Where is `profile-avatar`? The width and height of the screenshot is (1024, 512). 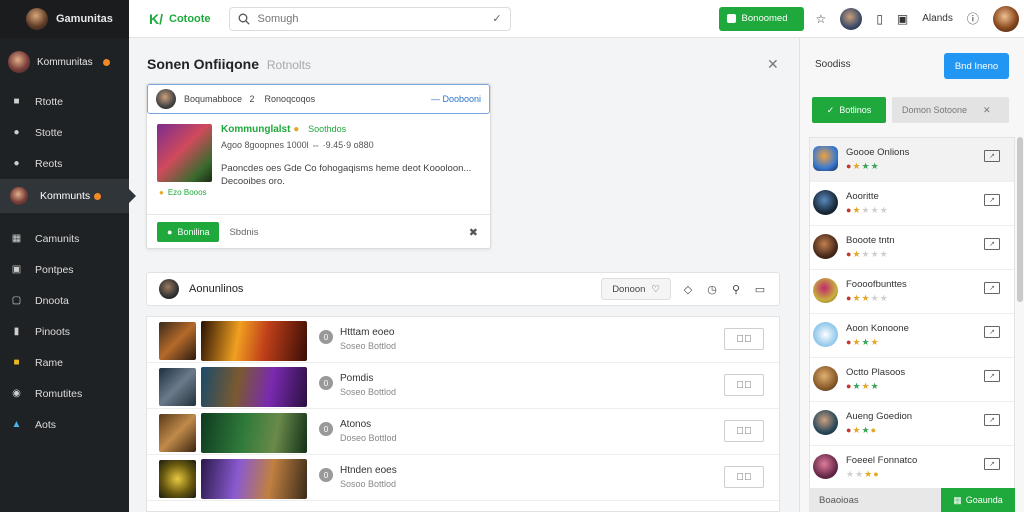 profile-avatar is located at coordinates (1005, 18).